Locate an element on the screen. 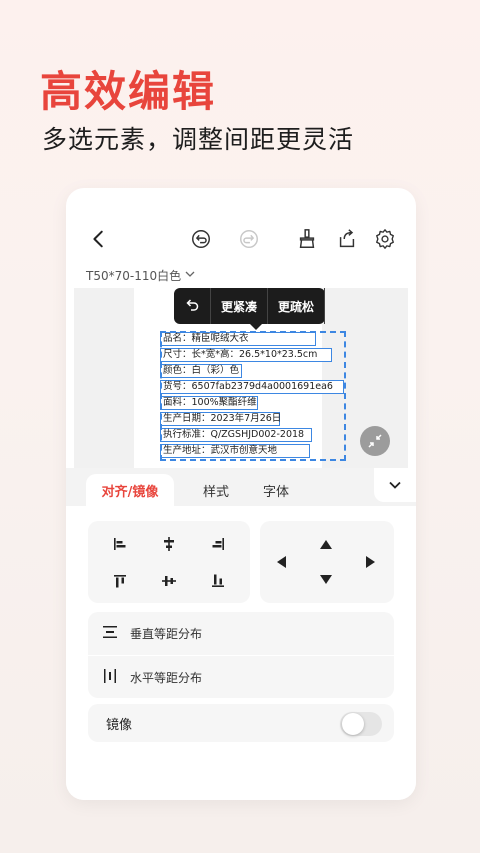 This screenshot has height=853, width=480. tab-style: 样式 is located at coordinates (216, 490).